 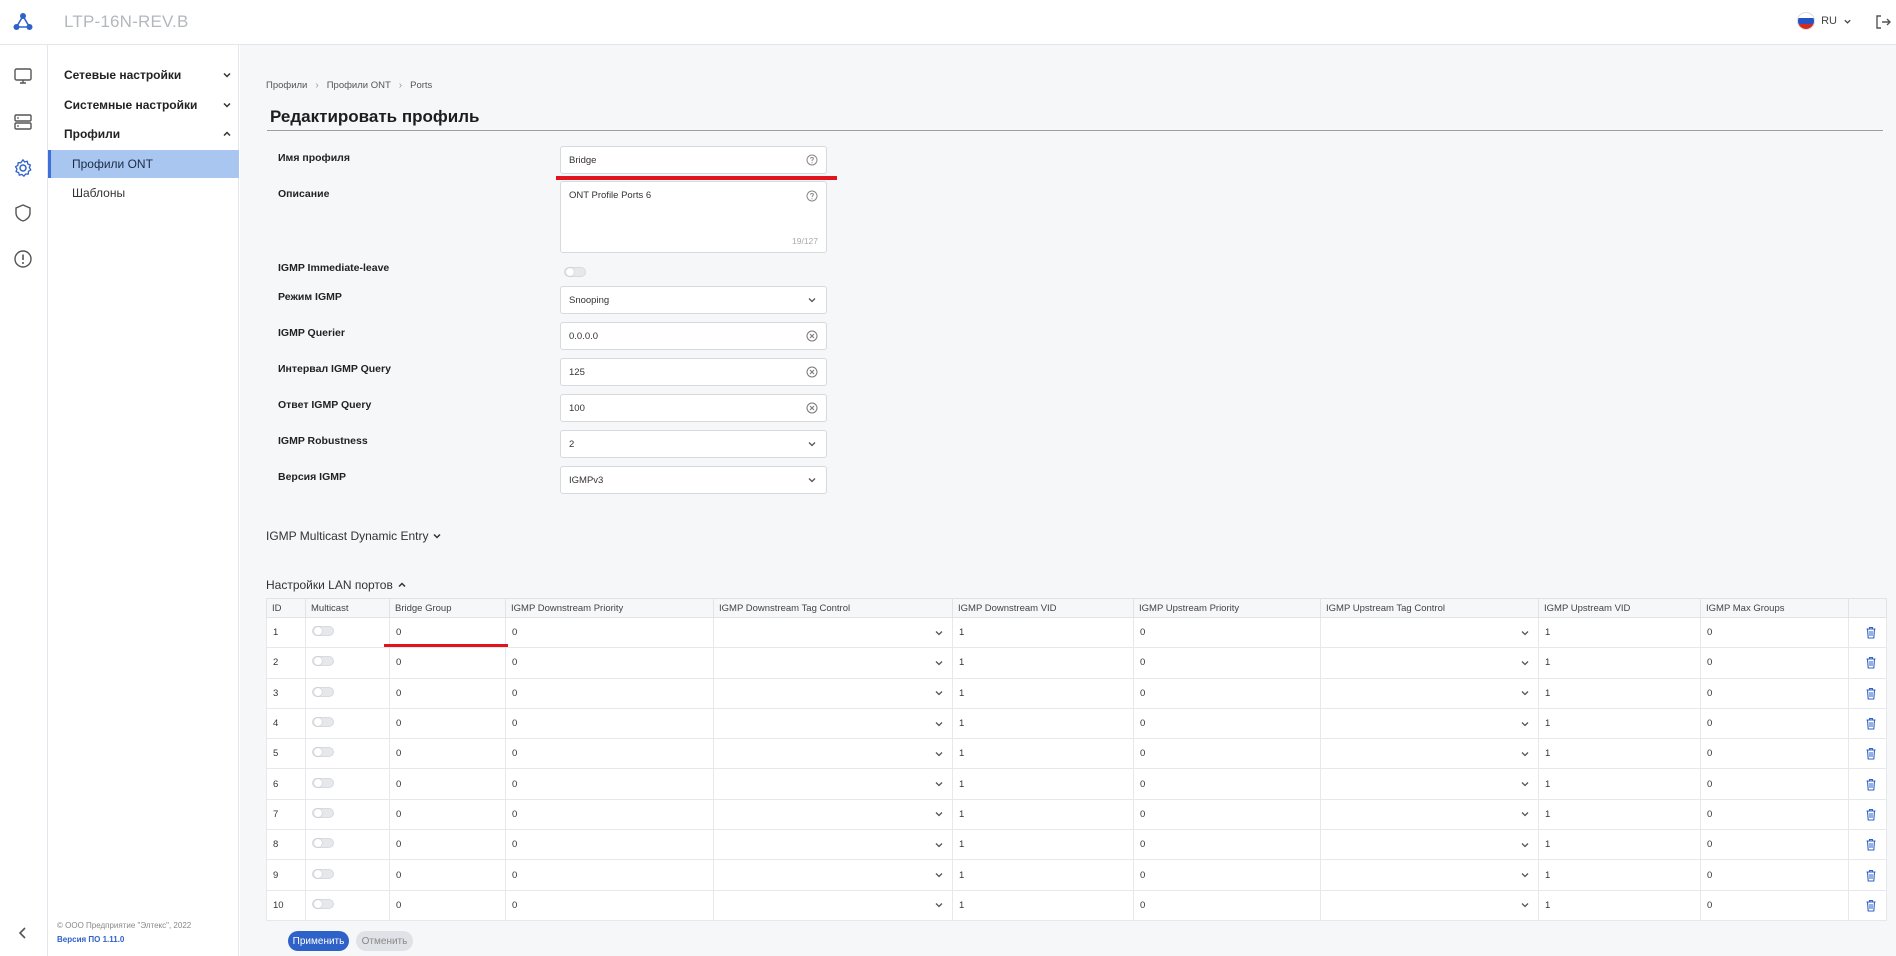 What do you see at coordinates (354, 536) in the screenshot?
I see `multicast-dynamic-toggle: IGMP Multicast Dynamic Entry` at bounding box center [354, 536].